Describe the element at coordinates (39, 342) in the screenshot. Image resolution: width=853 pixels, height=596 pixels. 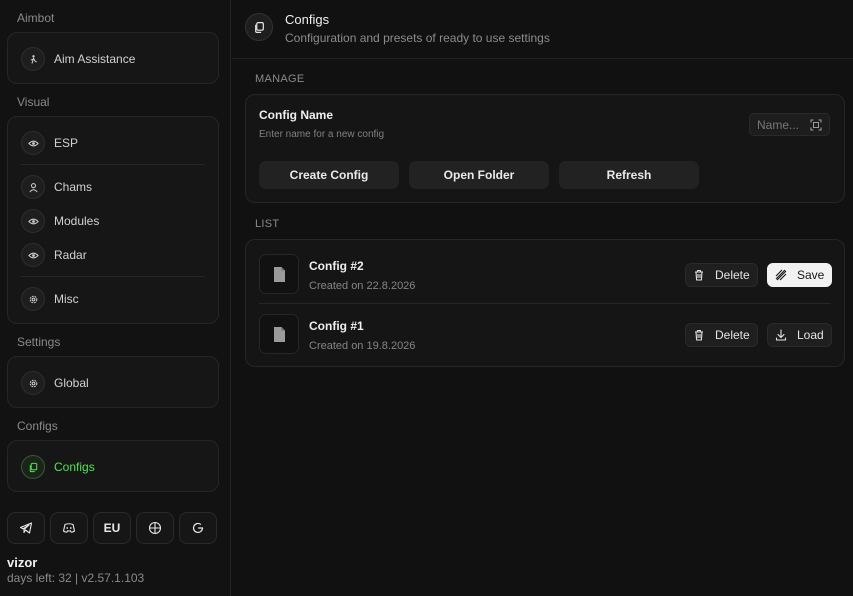
I see `section-label-settings: Settings` at that location.